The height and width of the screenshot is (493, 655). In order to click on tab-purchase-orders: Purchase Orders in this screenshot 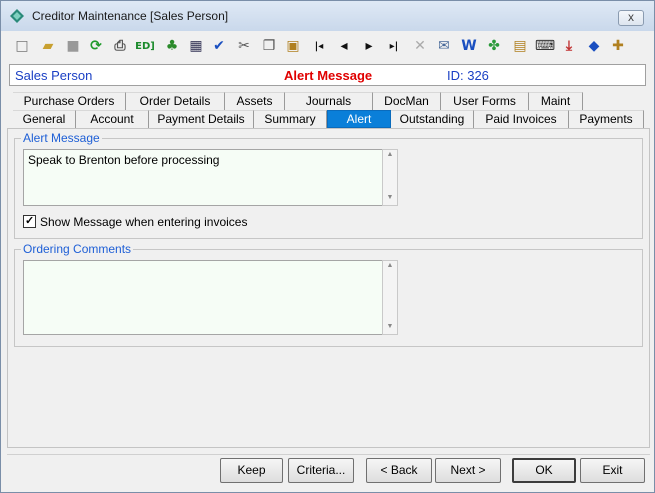, I will do `click(69, 101)`.